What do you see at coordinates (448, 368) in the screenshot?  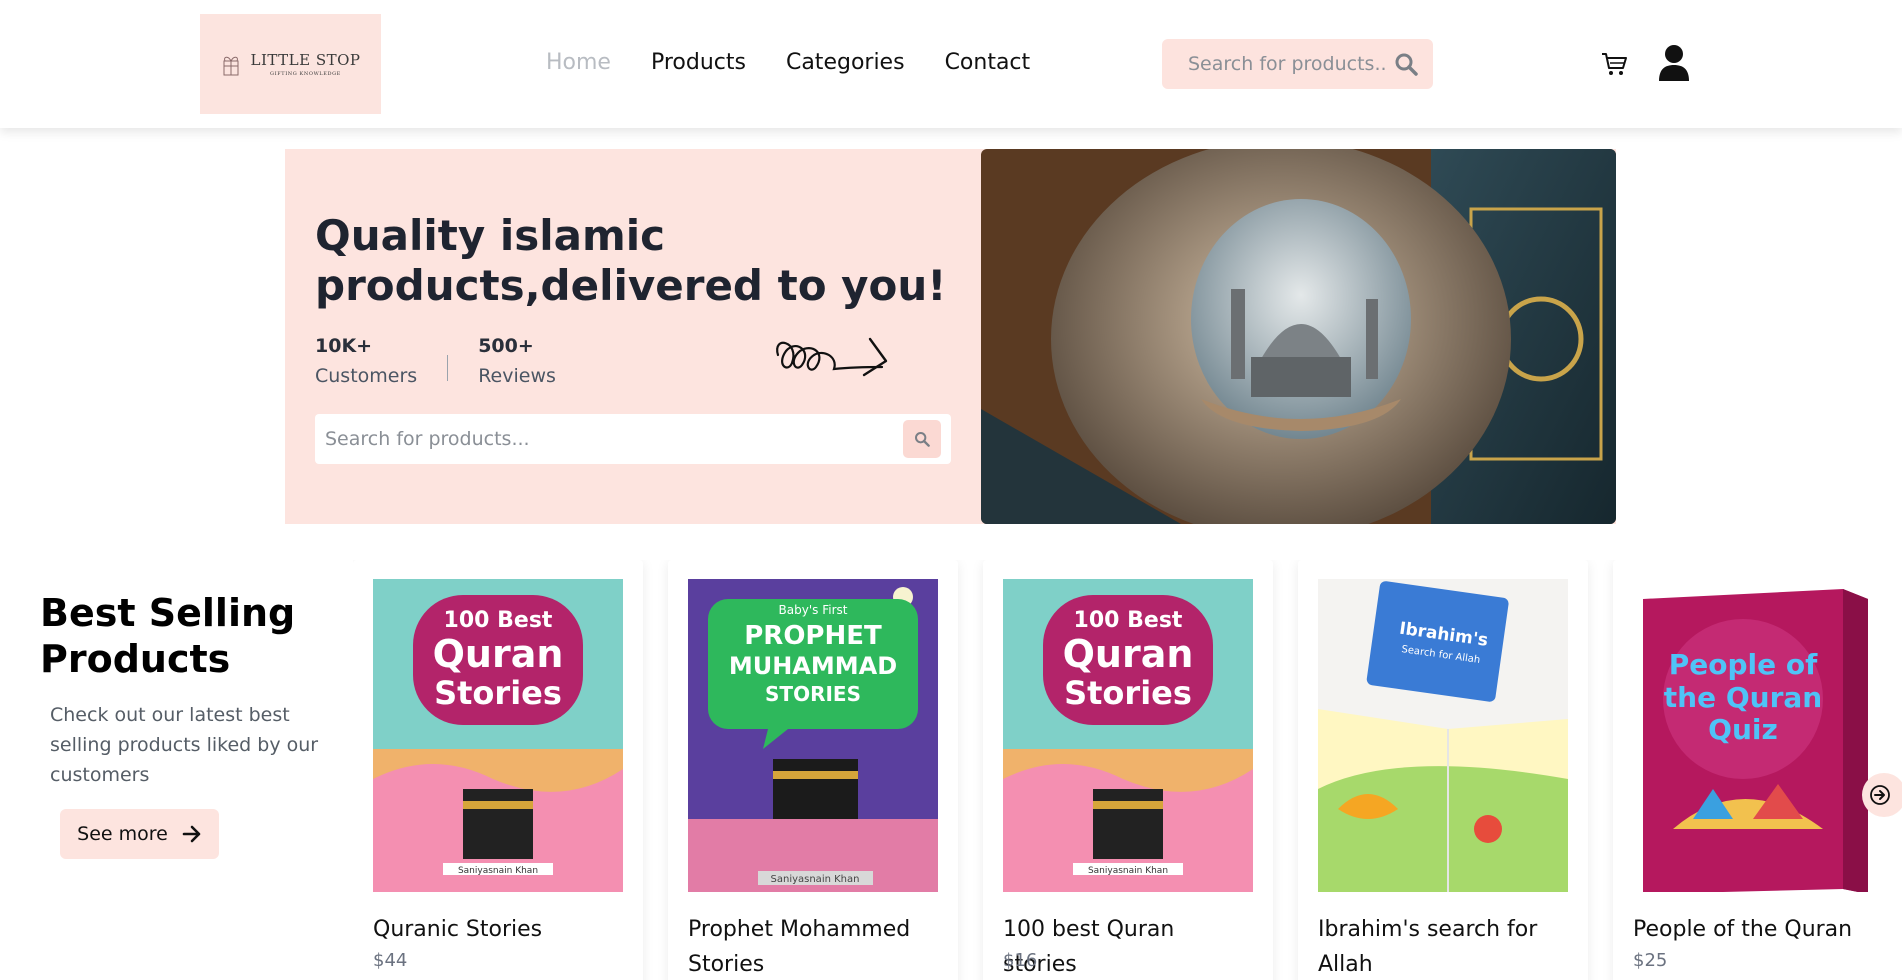 I see `stat-divider` at bounding box center [448, 368].